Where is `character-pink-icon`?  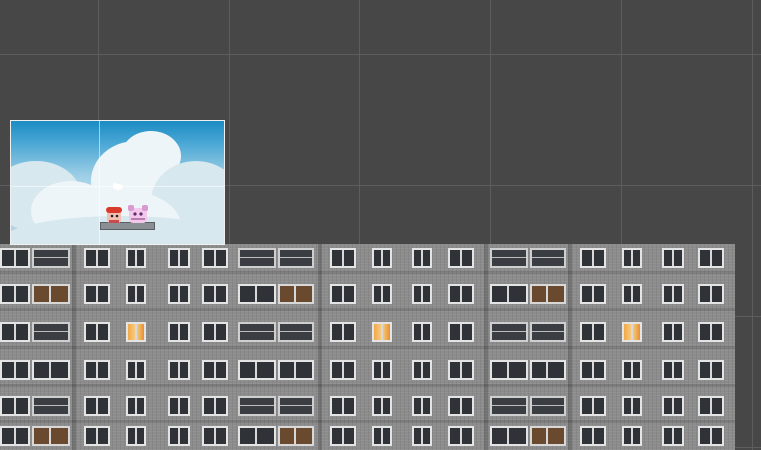
character-pink-icon is located at coordinates (138, 214).